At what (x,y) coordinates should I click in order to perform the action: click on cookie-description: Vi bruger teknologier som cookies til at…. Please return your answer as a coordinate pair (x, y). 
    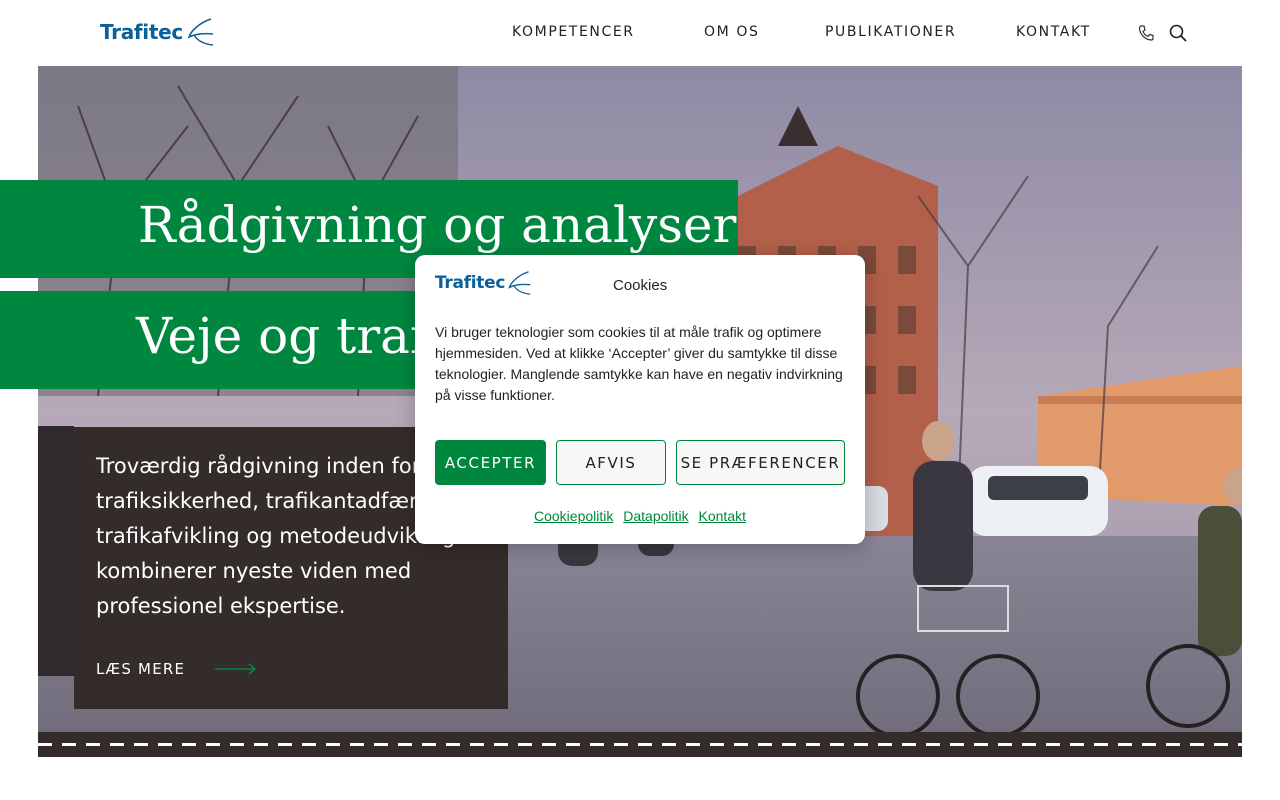
    Looking at the image, I should click on (639, 363).